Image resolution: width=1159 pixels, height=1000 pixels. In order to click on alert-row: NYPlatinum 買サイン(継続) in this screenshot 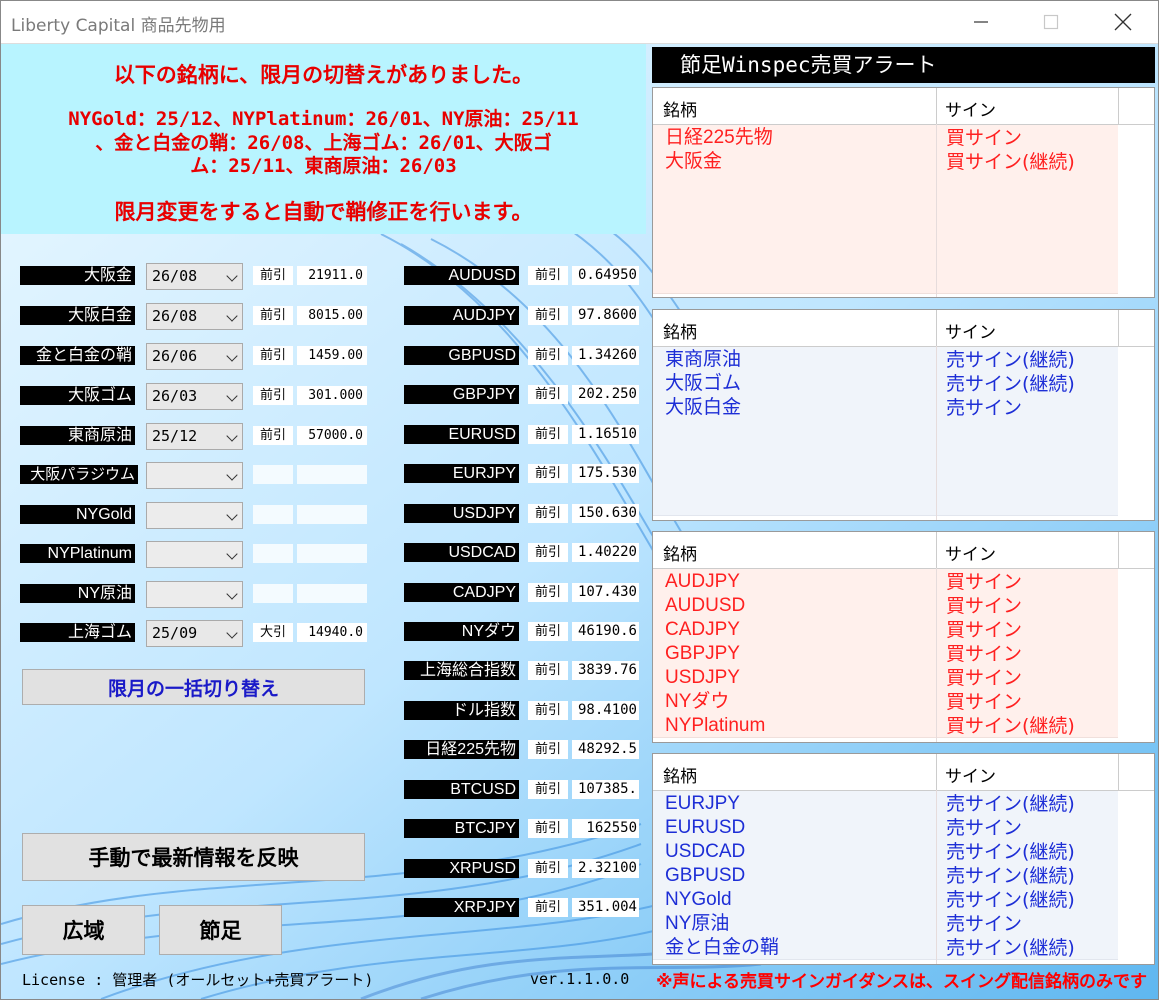, I will do `click(885, 726)`.